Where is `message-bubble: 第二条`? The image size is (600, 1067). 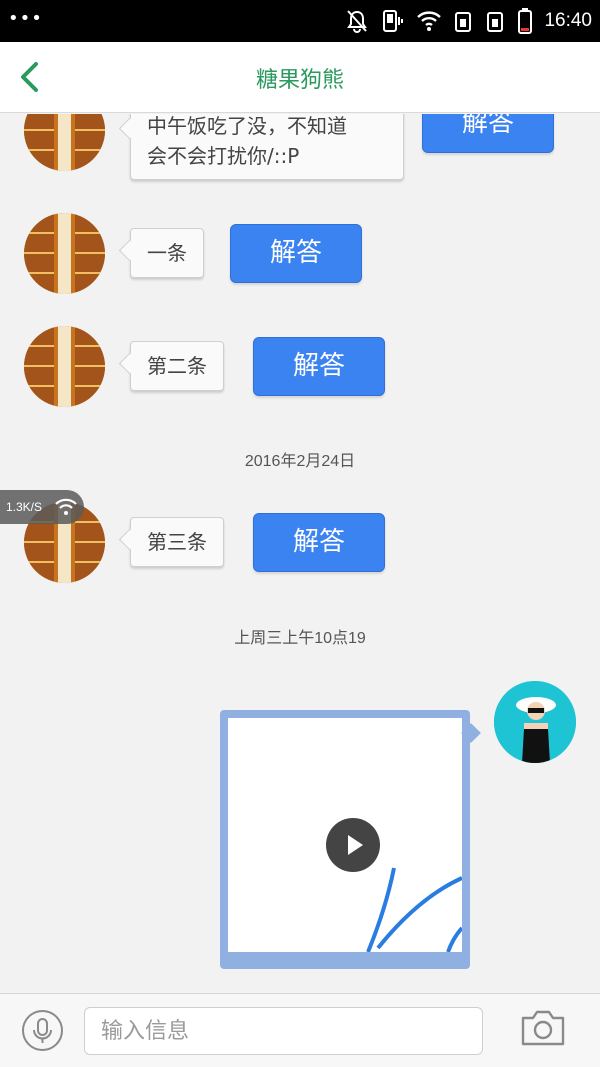
message-bubble: 第二条 is located at coordinates (177, 366).